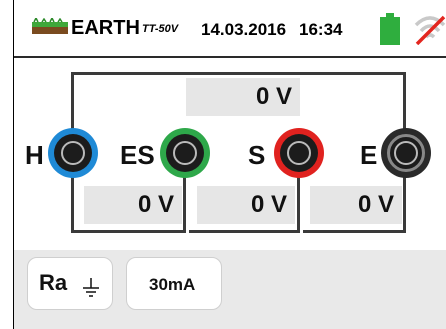 The height and width of the screenshot is (329, 446). What do you see at coordinates (53, 282) in the screenshot?
I see `function-ra-label: Ra` at bounding box center [53, 282].